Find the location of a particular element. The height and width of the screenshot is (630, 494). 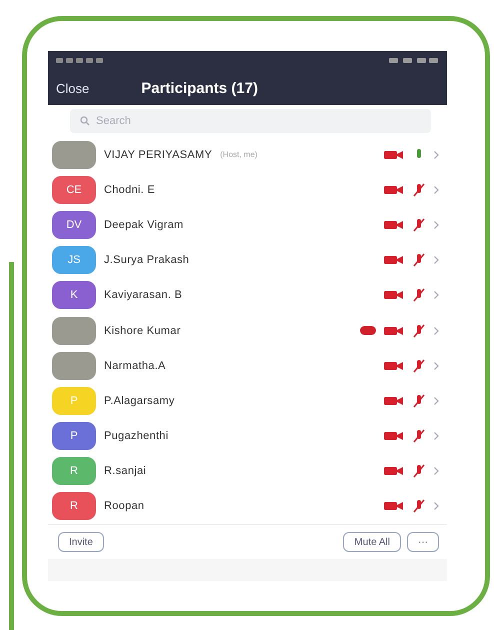

participant-row: P P.Alagarsamy is located at coordinates (247, 400).